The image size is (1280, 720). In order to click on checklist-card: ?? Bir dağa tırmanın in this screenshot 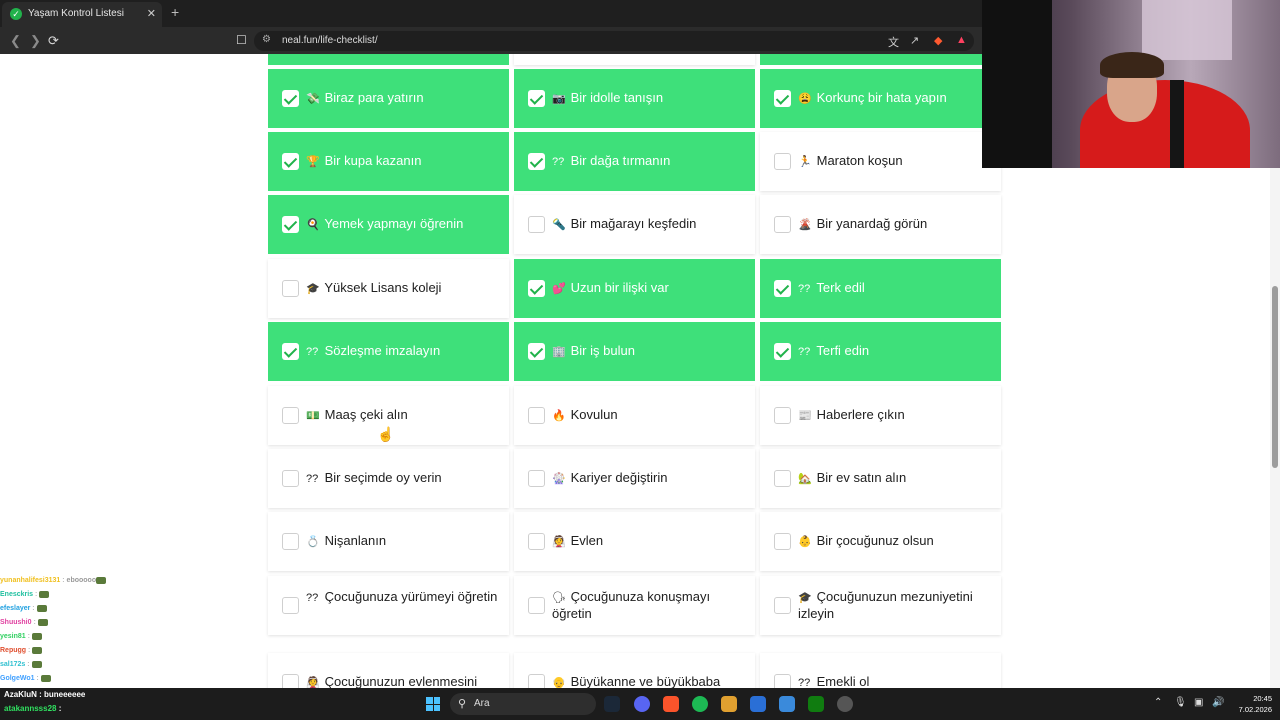, I will do `click(634, 161)`.